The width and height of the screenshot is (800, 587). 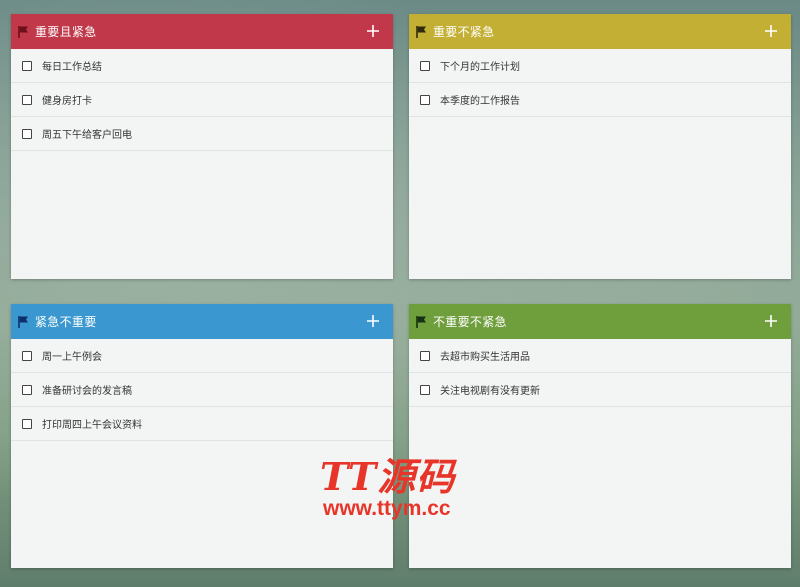 I want to click on task-item: 周五下午给客户回电, so click(x=202, y=134).